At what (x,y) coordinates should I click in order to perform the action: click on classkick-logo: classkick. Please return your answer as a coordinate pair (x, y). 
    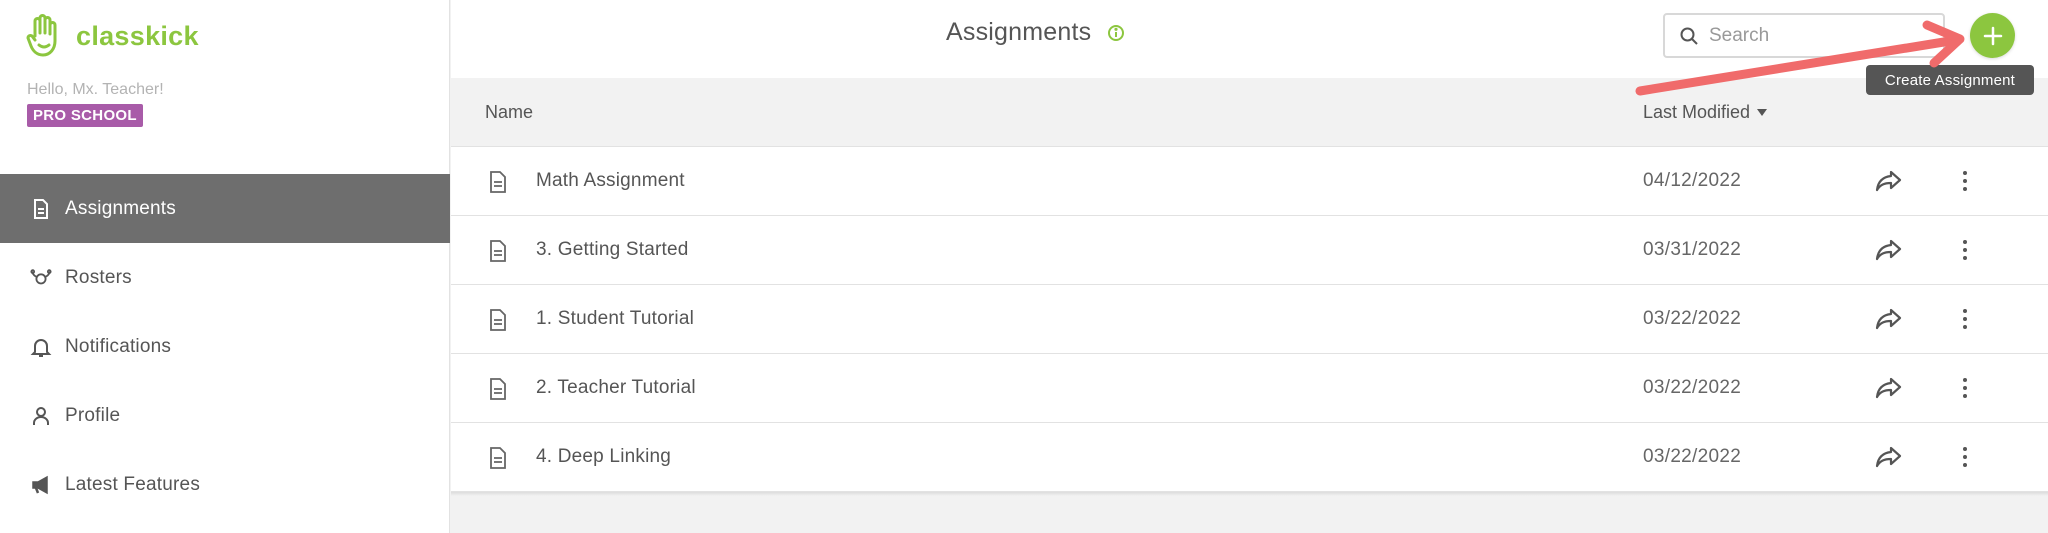
    Looking at the image, I should click on (112, 36).